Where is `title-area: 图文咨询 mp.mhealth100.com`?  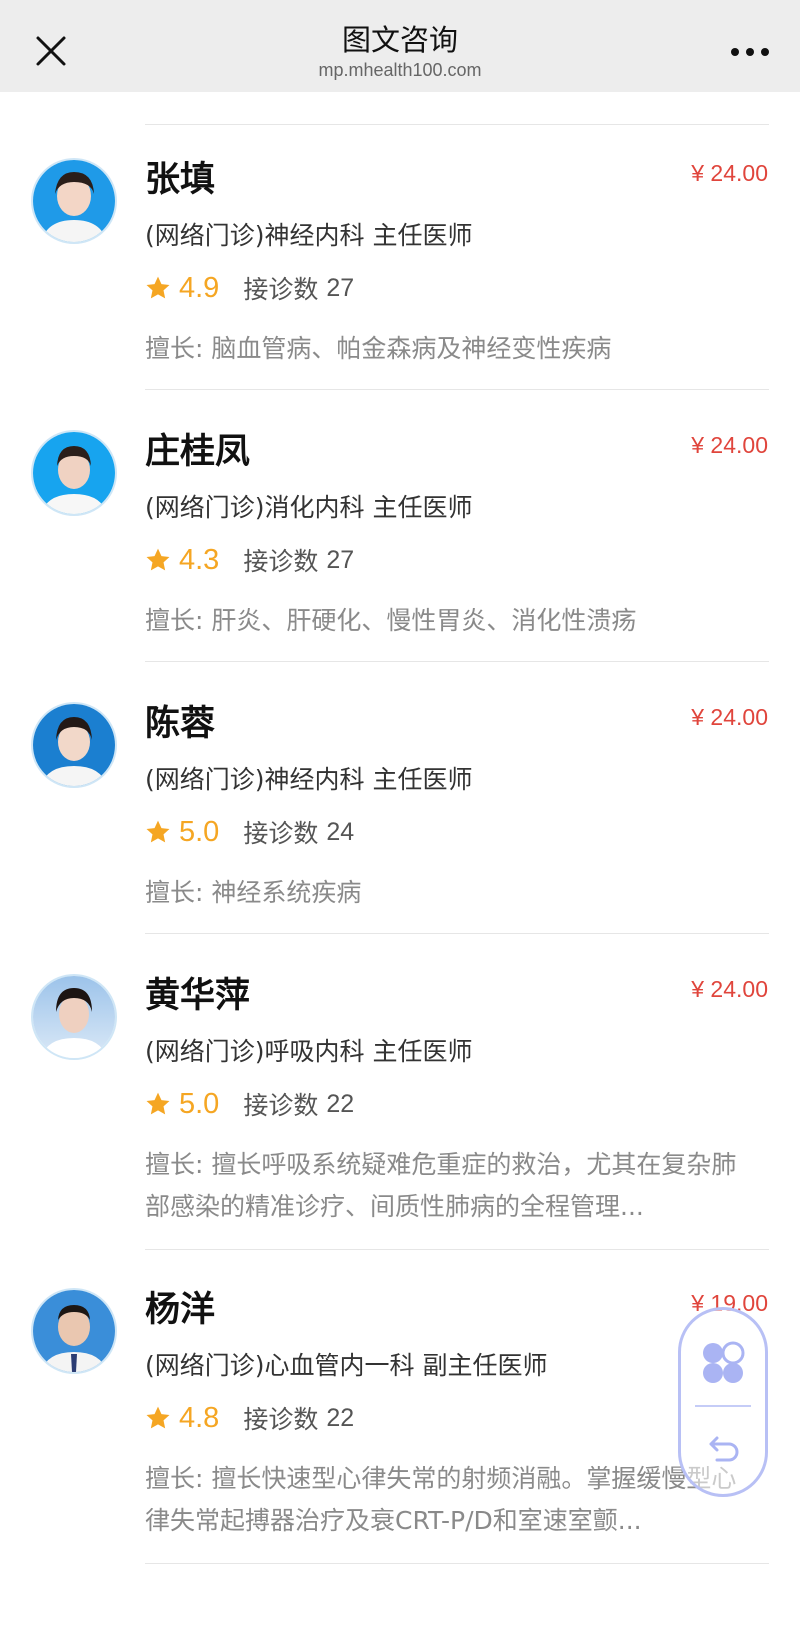
title-area: 图文咨询 mp.mhealth100.com is located at coordinates (400, 52).